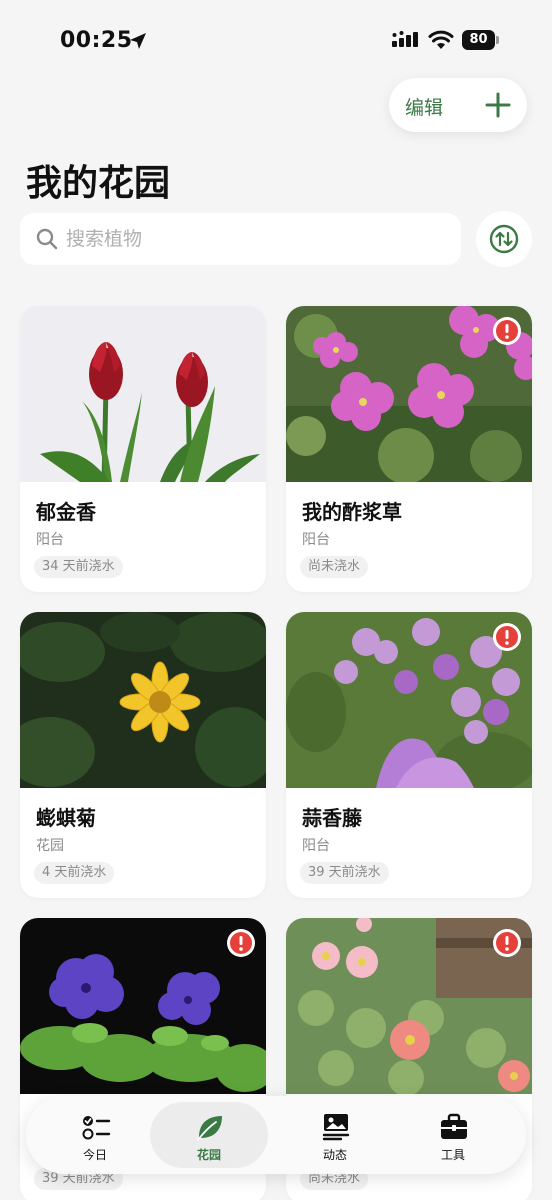 The height and width of the screenshot is (1200, 552). I want to click on status-time: 00:25, so click(96, 40).